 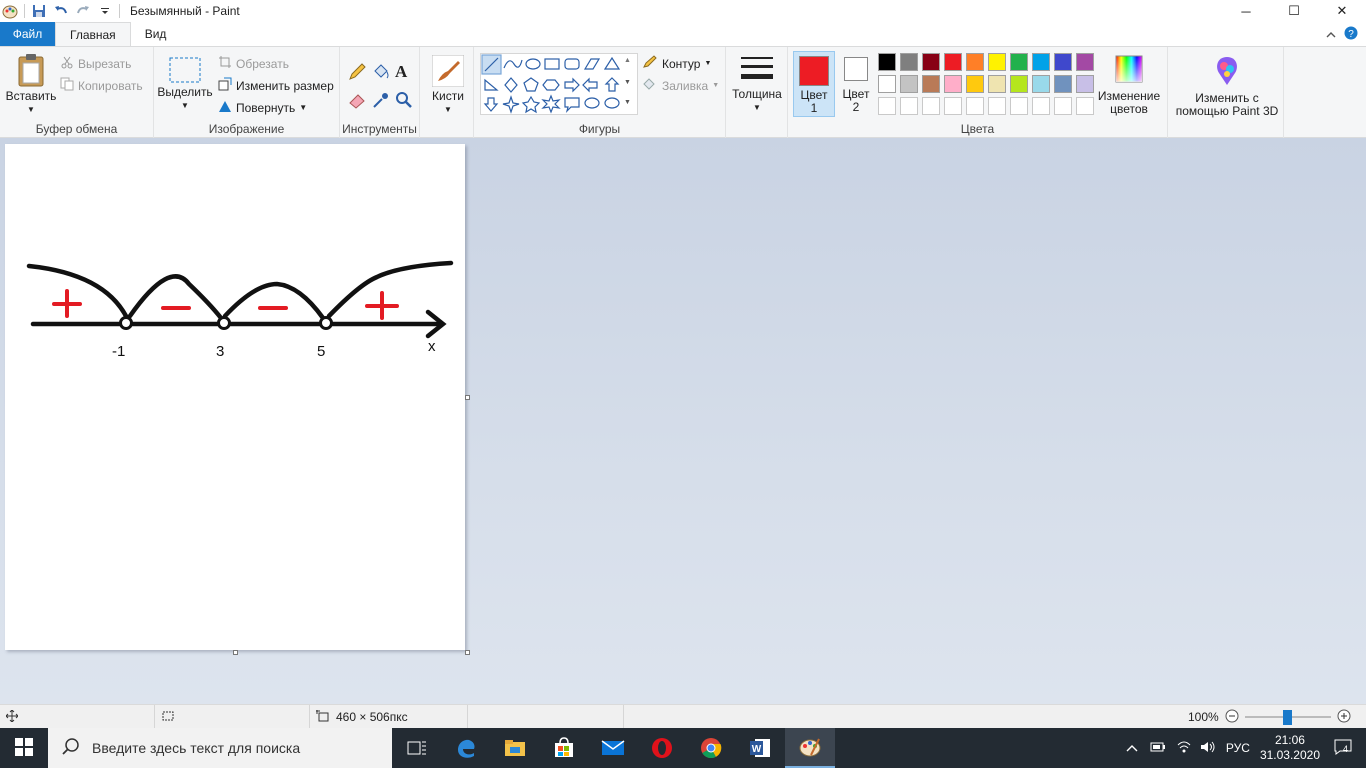 I want to click on brushes-button: Кисти ▼, so click(x=448, y=85).